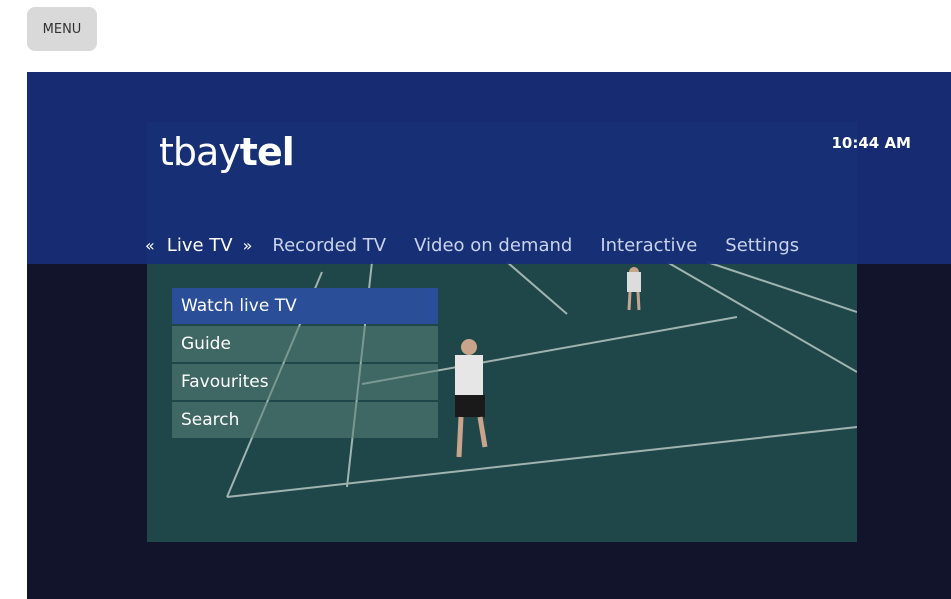 The height and width of the screenshot is (599, 951). What do you see at coordinates (150, 245) in the screenshot?
I see `chevron-left-icon: «` at bounding box center [150, 245].